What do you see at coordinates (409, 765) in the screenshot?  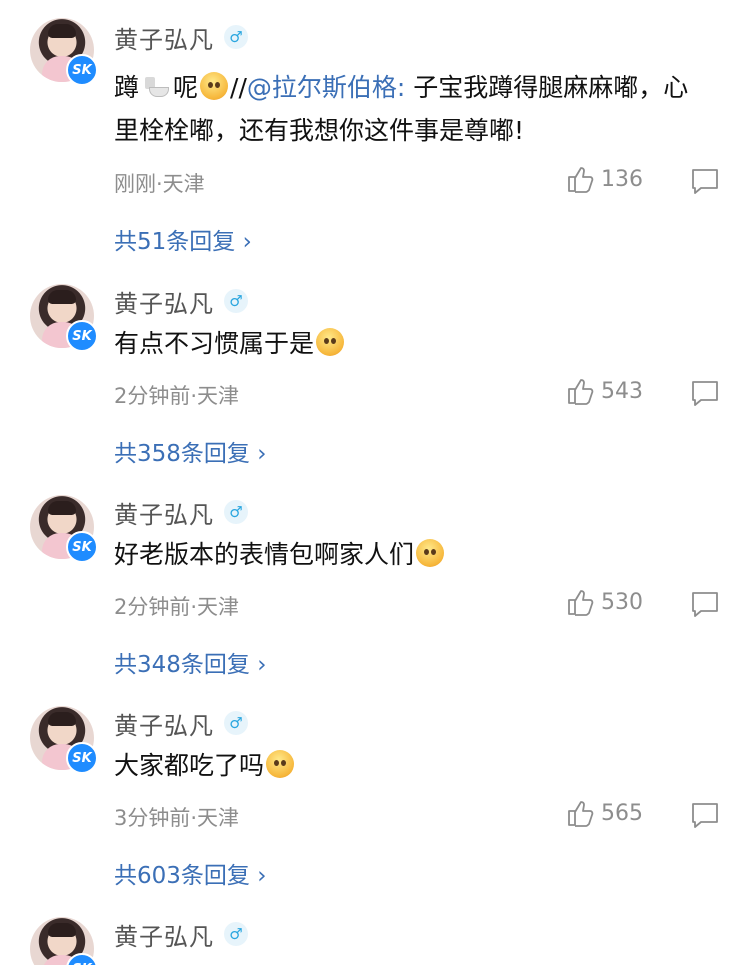 I see `comment-text: 大家都吃了吗` at bounding box center [409, 765].